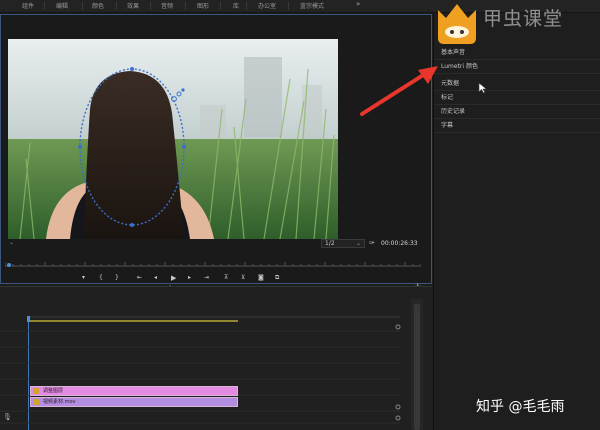  Describe the element at coordinates (261, 278) in the screenshot. I see `export-frame-icon: ◙` at that location.